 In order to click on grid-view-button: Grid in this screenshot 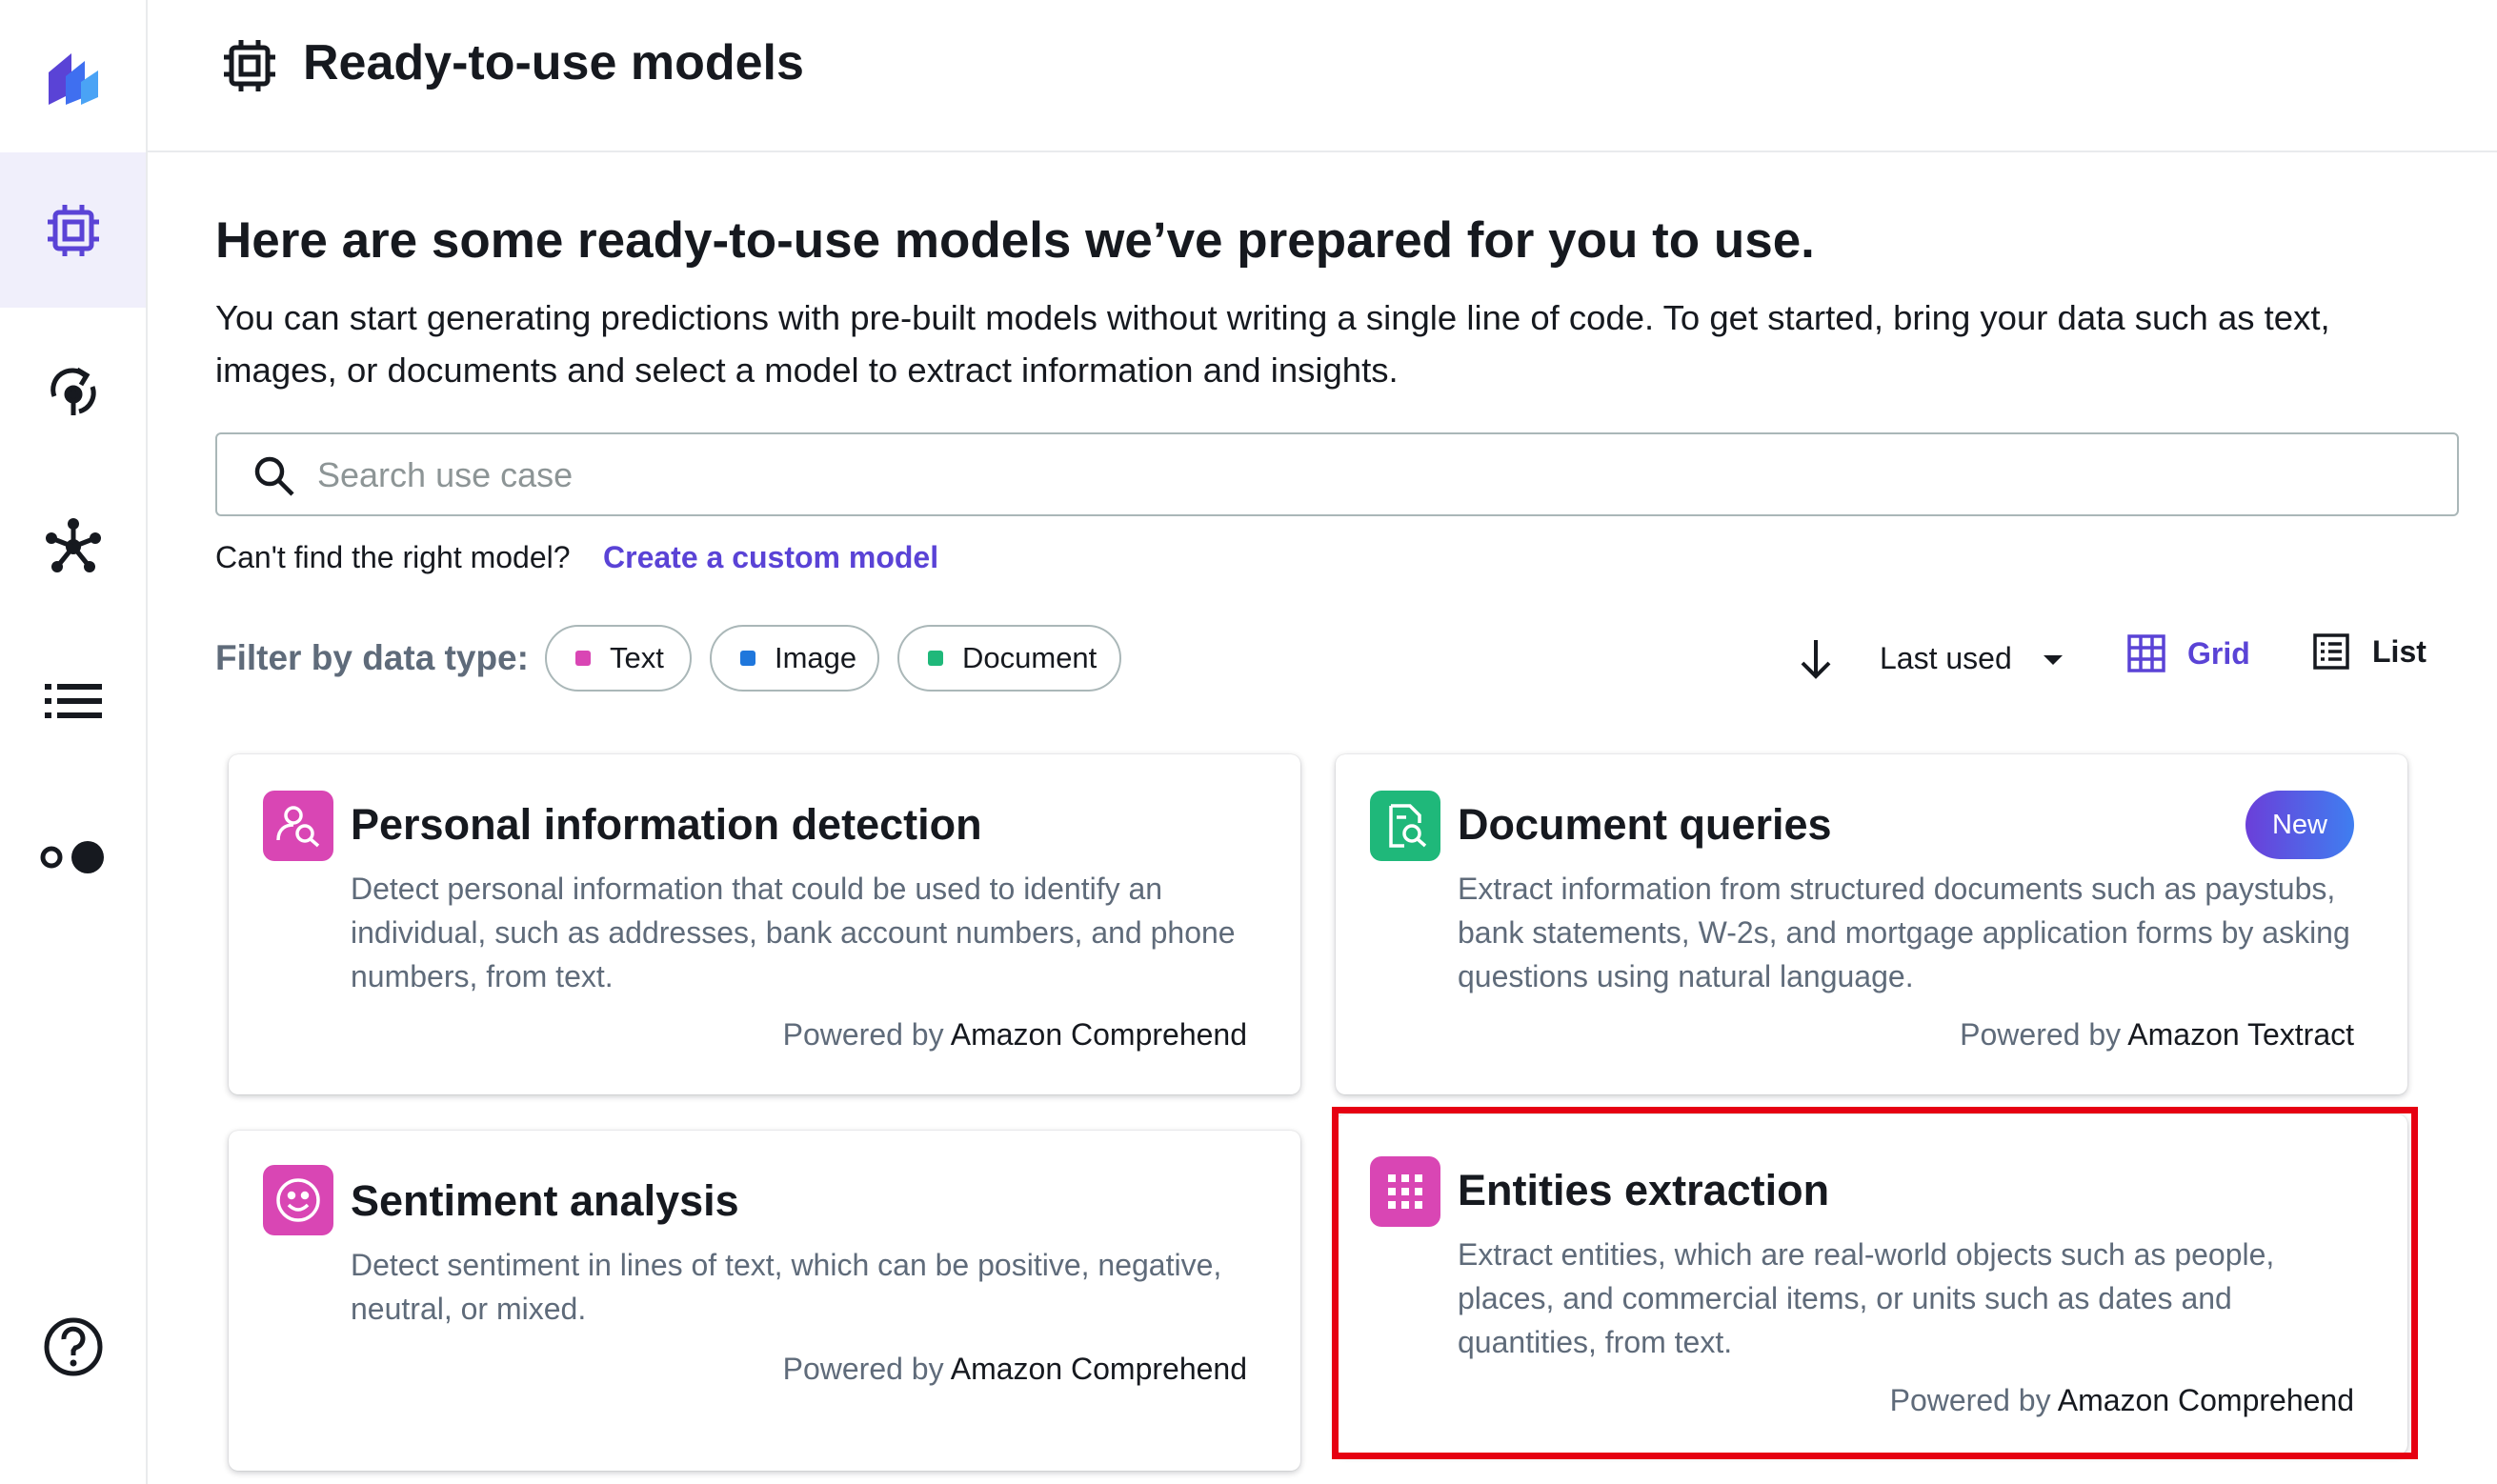, I will do `click(2188, 653)`.